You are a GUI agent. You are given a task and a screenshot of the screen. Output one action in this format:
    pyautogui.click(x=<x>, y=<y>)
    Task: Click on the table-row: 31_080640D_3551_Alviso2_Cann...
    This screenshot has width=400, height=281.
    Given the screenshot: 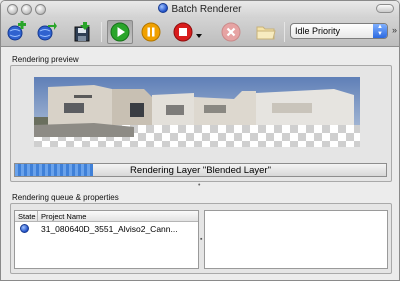 What is the action you would take?
    pyautogui.click(x=106, y=228)
    